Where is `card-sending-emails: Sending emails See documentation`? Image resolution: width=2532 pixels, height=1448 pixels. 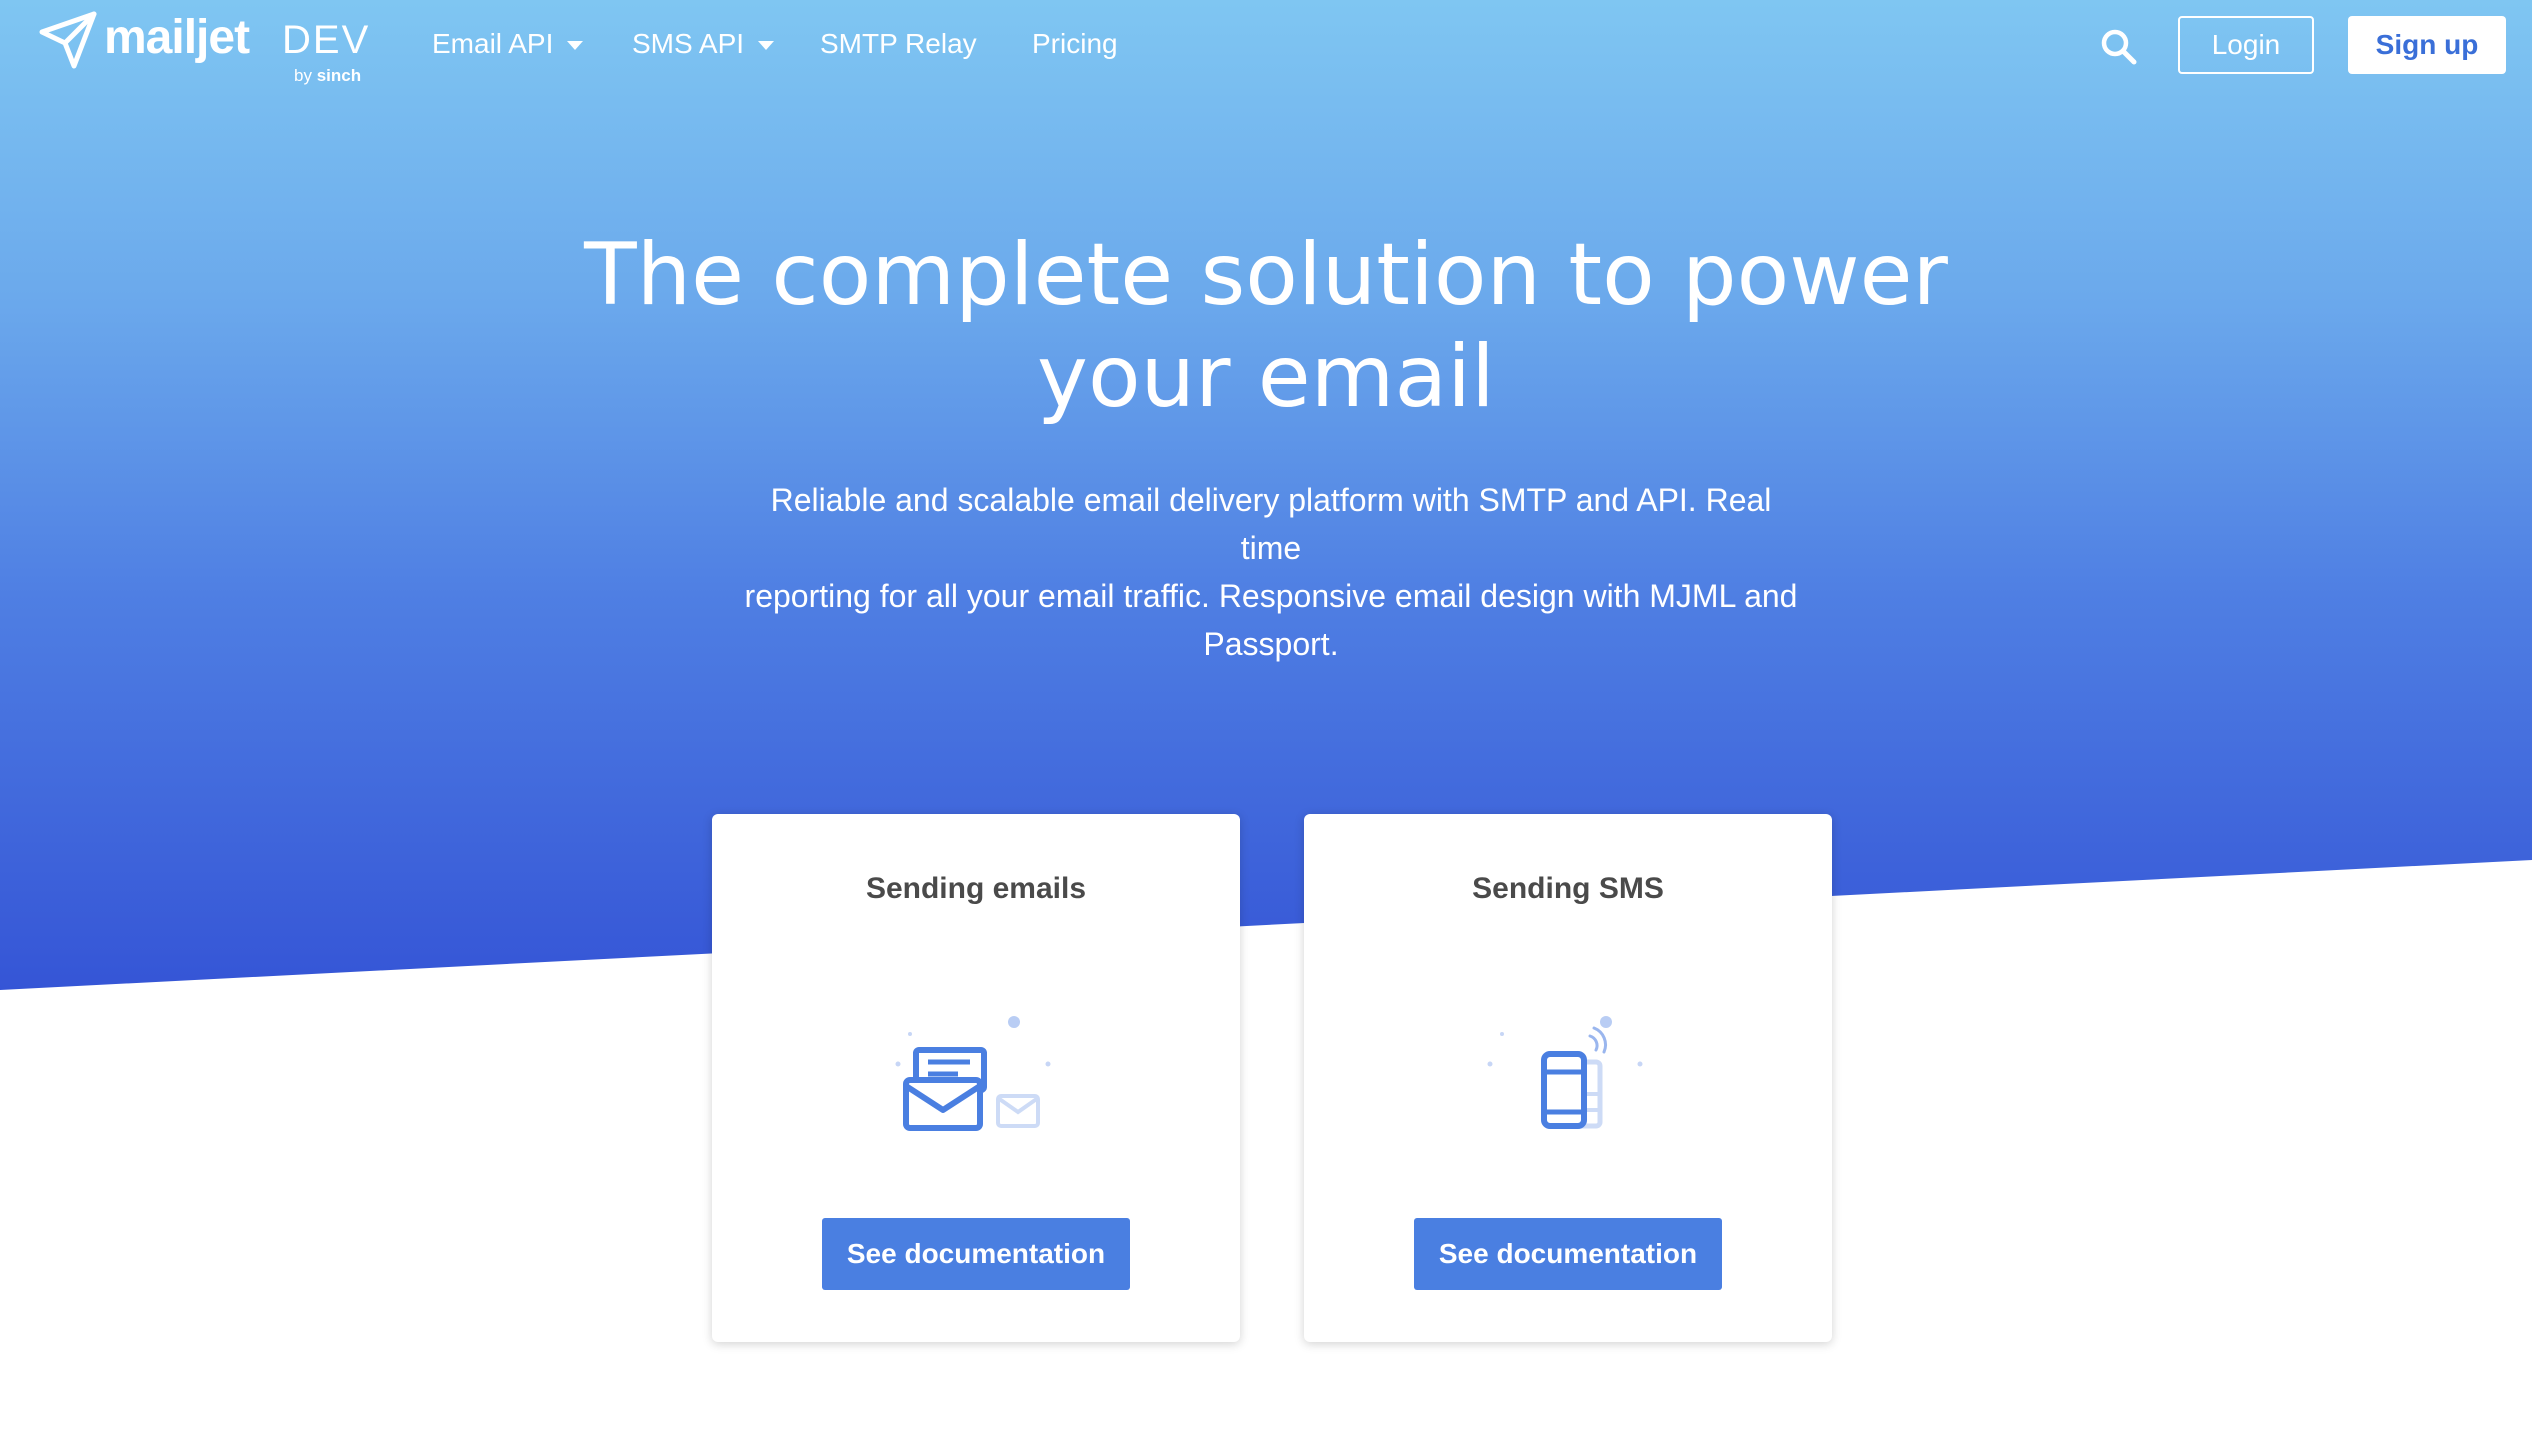 card-sending-emails: Sending emails See documentation is located at coordinates (976, 1078).